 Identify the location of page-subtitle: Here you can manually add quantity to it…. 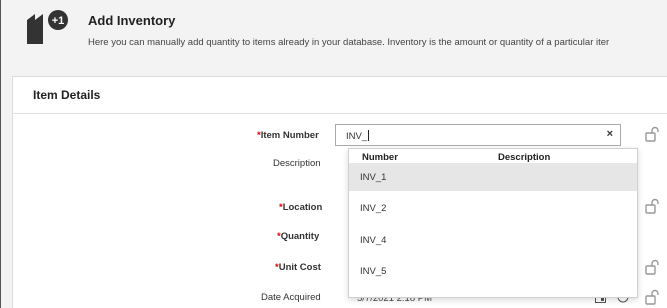
(349, 42).